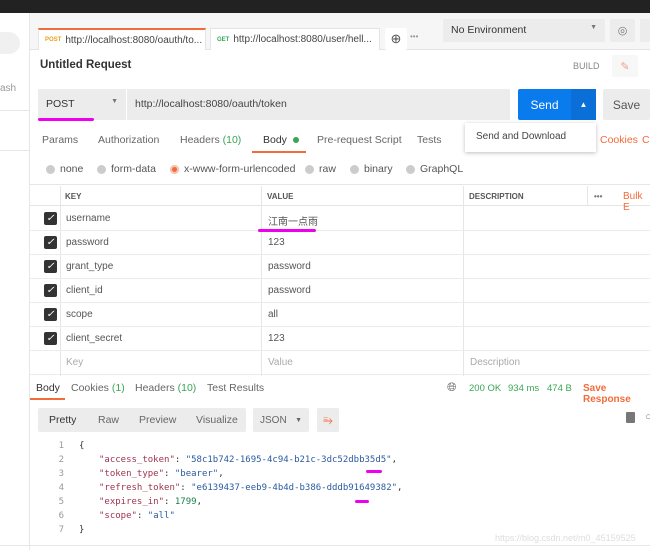  What do you see at coordinates (98, 388) in the screenshot?
I see `resp-tab-cookies: Cookies (1)` at bounding box center [98, 388].